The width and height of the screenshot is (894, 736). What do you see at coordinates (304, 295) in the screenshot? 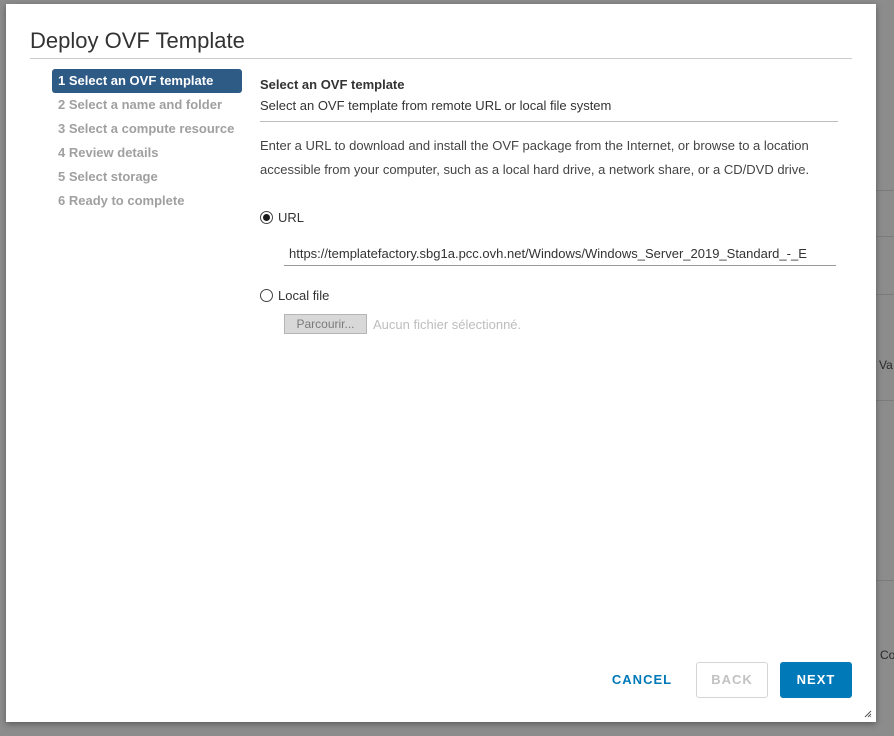
I see `local-file-option-label: Local file` at bounding box center [304, 295].